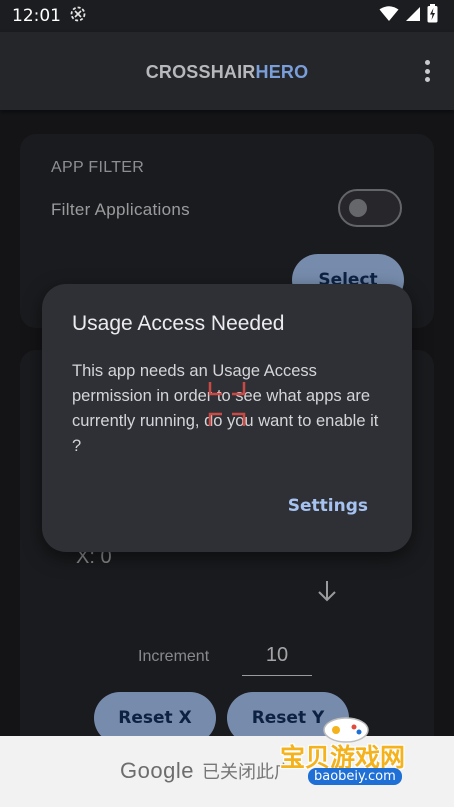 The width and height of the screenshot is (454, 807). I want to click on clock: 12:01, so click(36, 16).